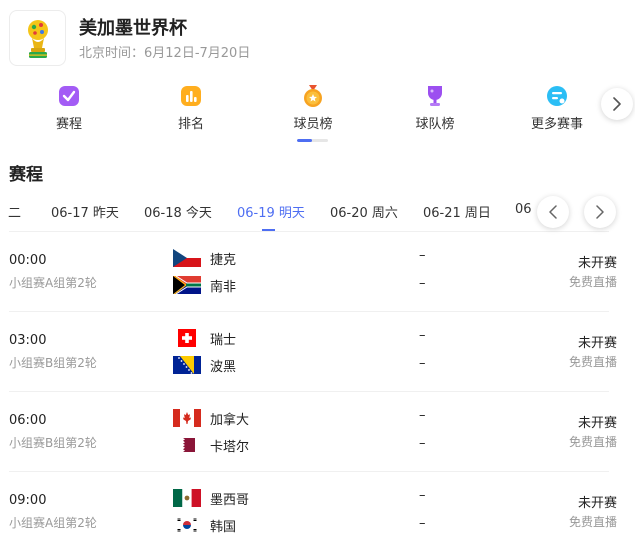 Image resolution: width=635 pixels, height=546 pixels. What do you see at coordinates (190, 124) in the screenshot?
I see `nav-label-ranking: 排名` at bounding box center [190, 124].